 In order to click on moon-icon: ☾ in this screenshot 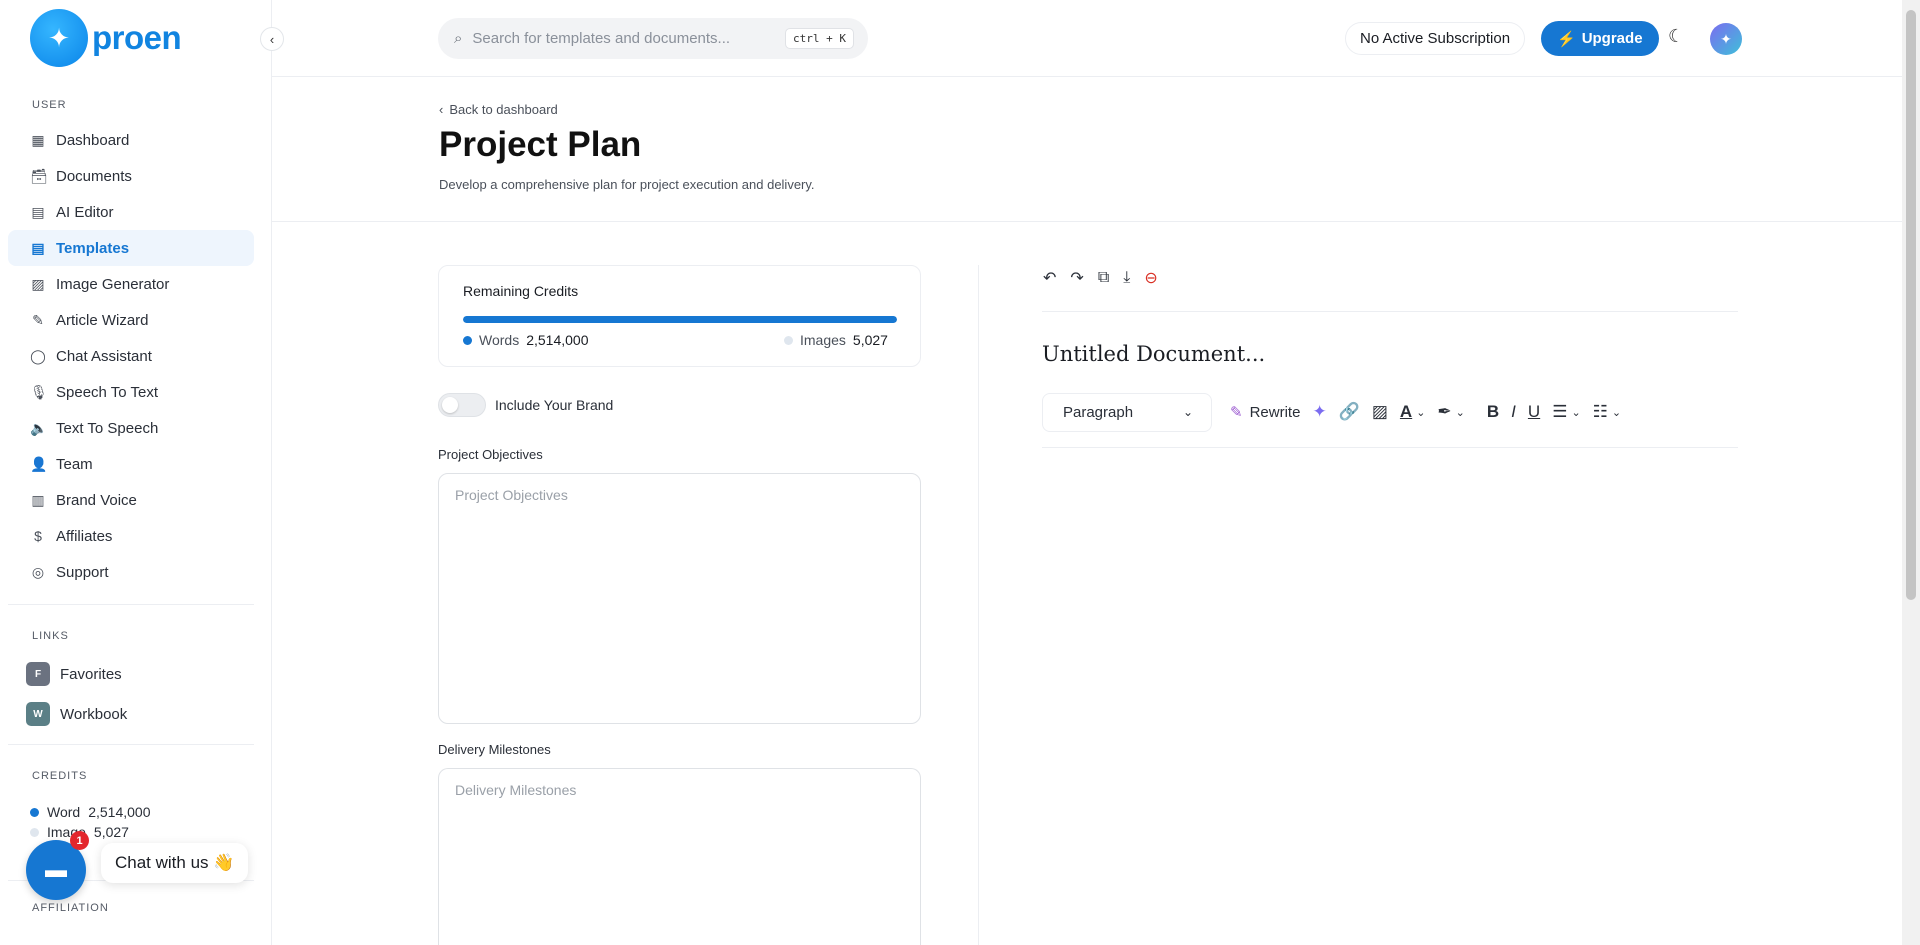, I will do `click(1676, 36)`.